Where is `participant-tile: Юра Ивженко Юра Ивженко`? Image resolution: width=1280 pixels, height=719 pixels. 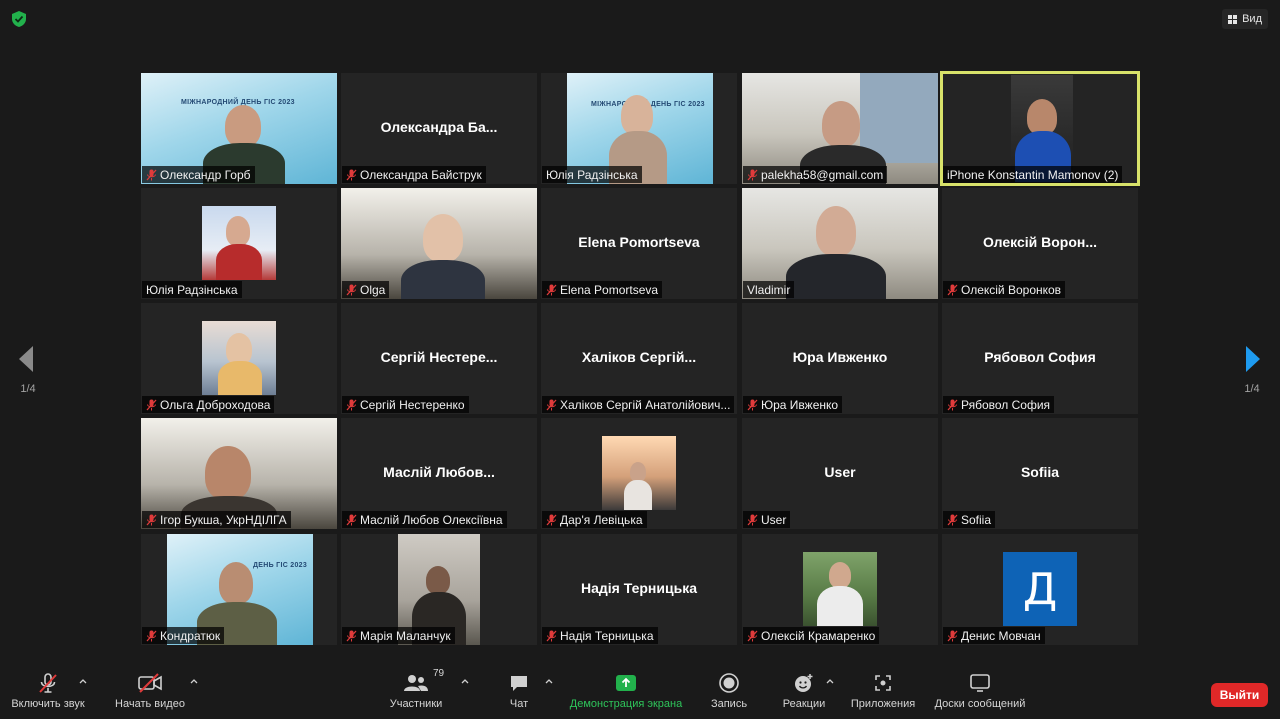 participant-tile: Юра Ивженко Юра Ивженко is located at coordinates (840, 358).